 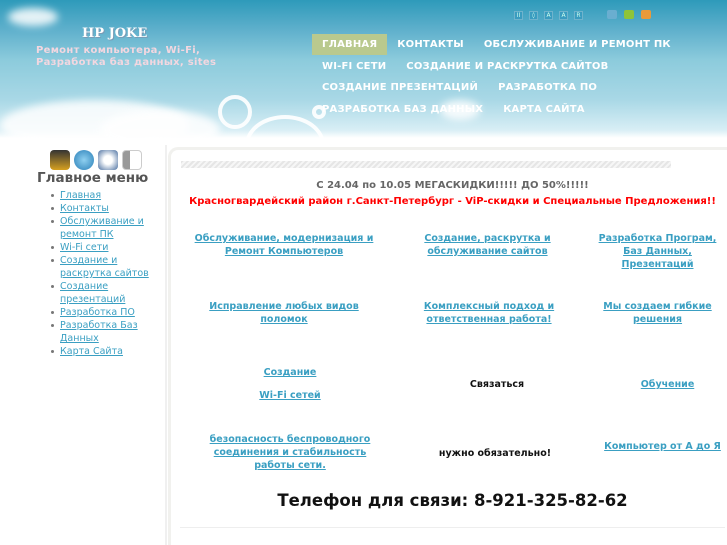 What do you see at coordinates (507, 66) in the screenshot?
I see `nav-websites: СОЗДАНИЕ И РАСКРУТКА САЙТОВ` at bounding box center [507, 66].